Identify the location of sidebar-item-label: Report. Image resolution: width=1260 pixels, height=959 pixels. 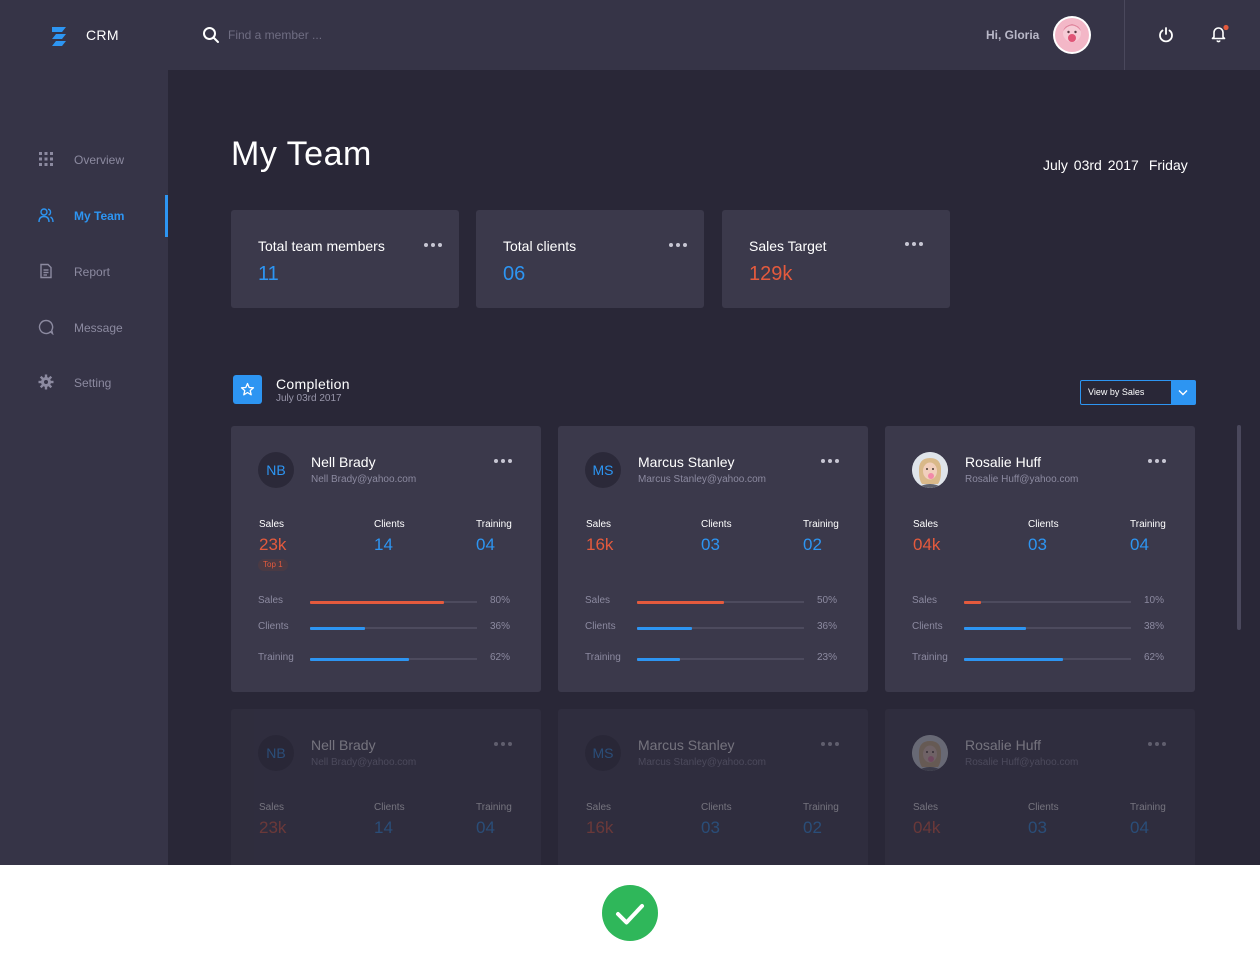
(92, 272).